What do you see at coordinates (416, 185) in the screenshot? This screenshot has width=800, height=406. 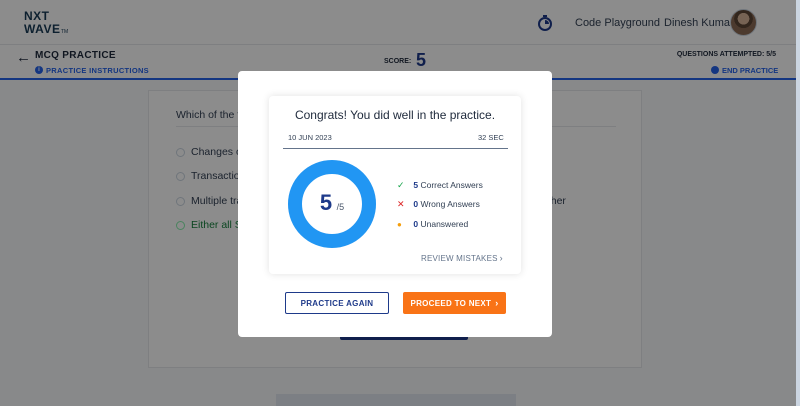 I see `stat-count: 5` at bounding box center [416, 185].